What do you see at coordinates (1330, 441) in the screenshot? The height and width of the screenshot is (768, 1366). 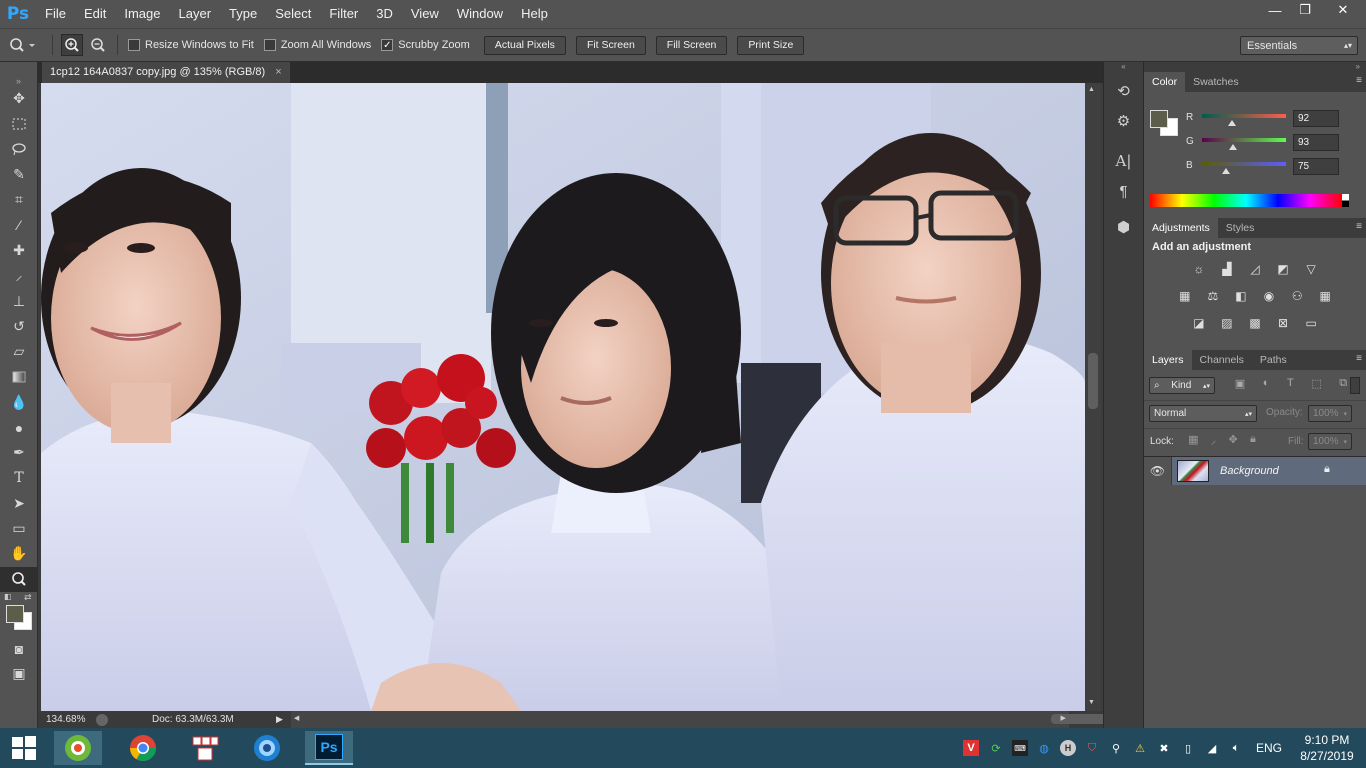 I see `fill-input: 100% ▾` at bounding box center [1330, 441].